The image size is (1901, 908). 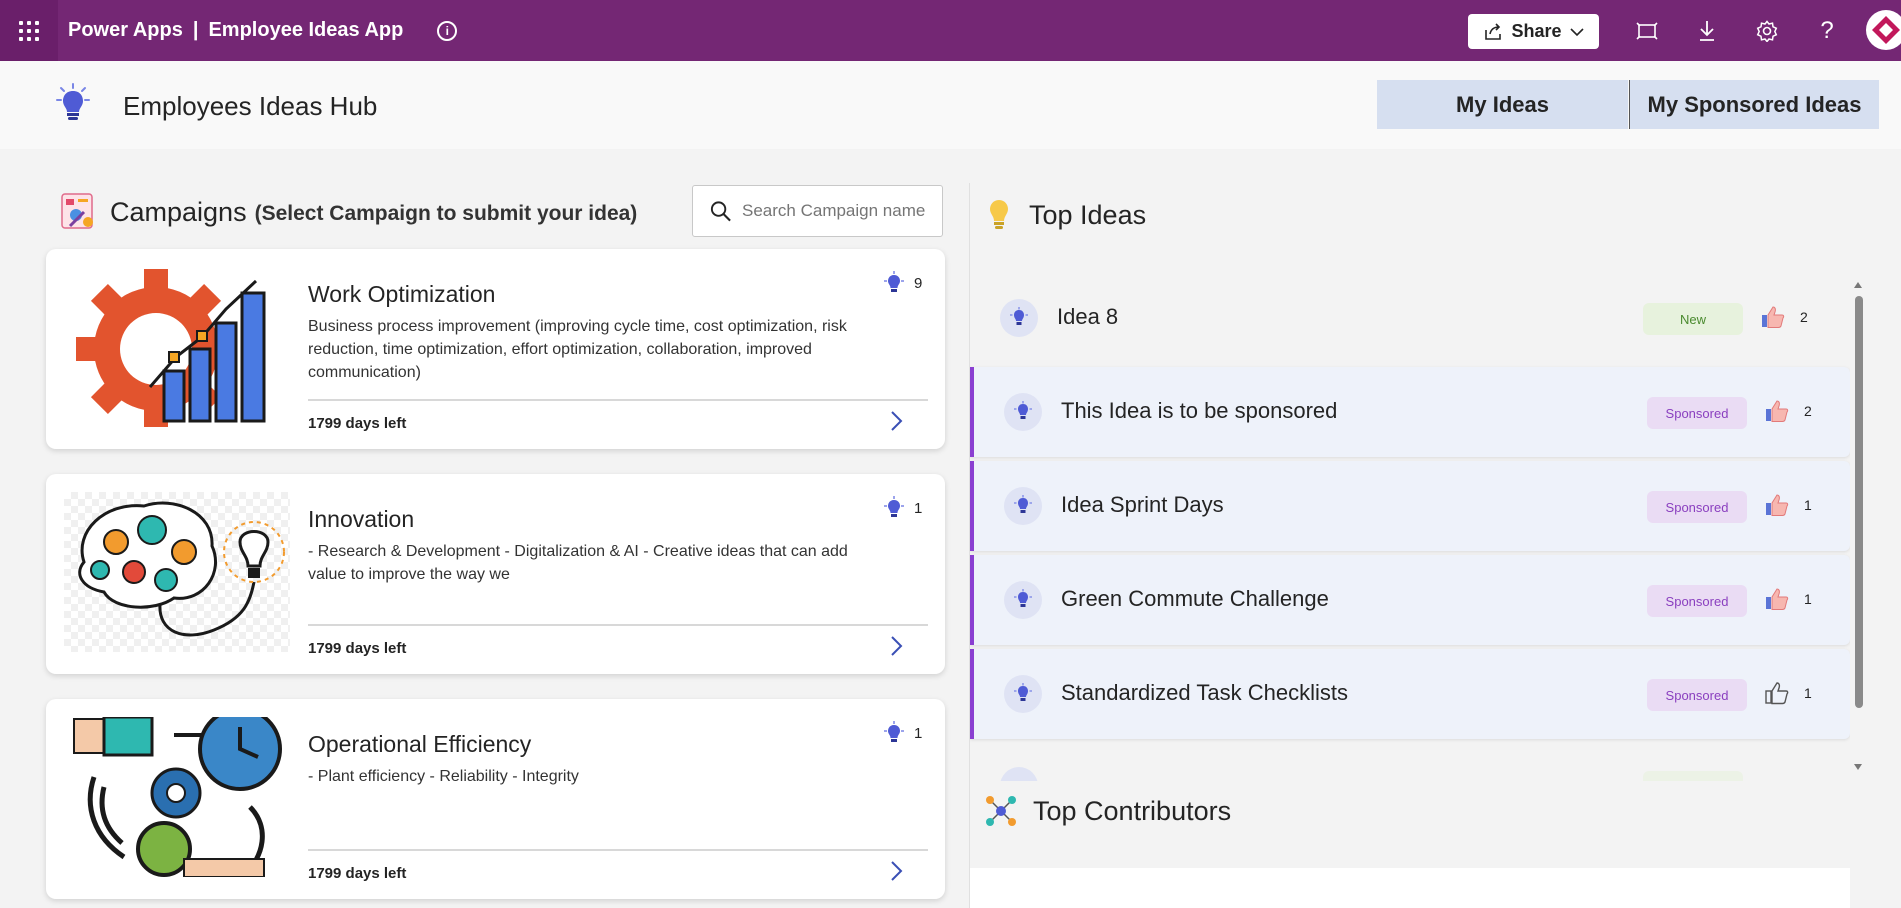 What do you see at coordinates (1142, 504) in the screenshot?
I see `idea-name: Idea Sprint Days` at bounding box center [1142, 504].